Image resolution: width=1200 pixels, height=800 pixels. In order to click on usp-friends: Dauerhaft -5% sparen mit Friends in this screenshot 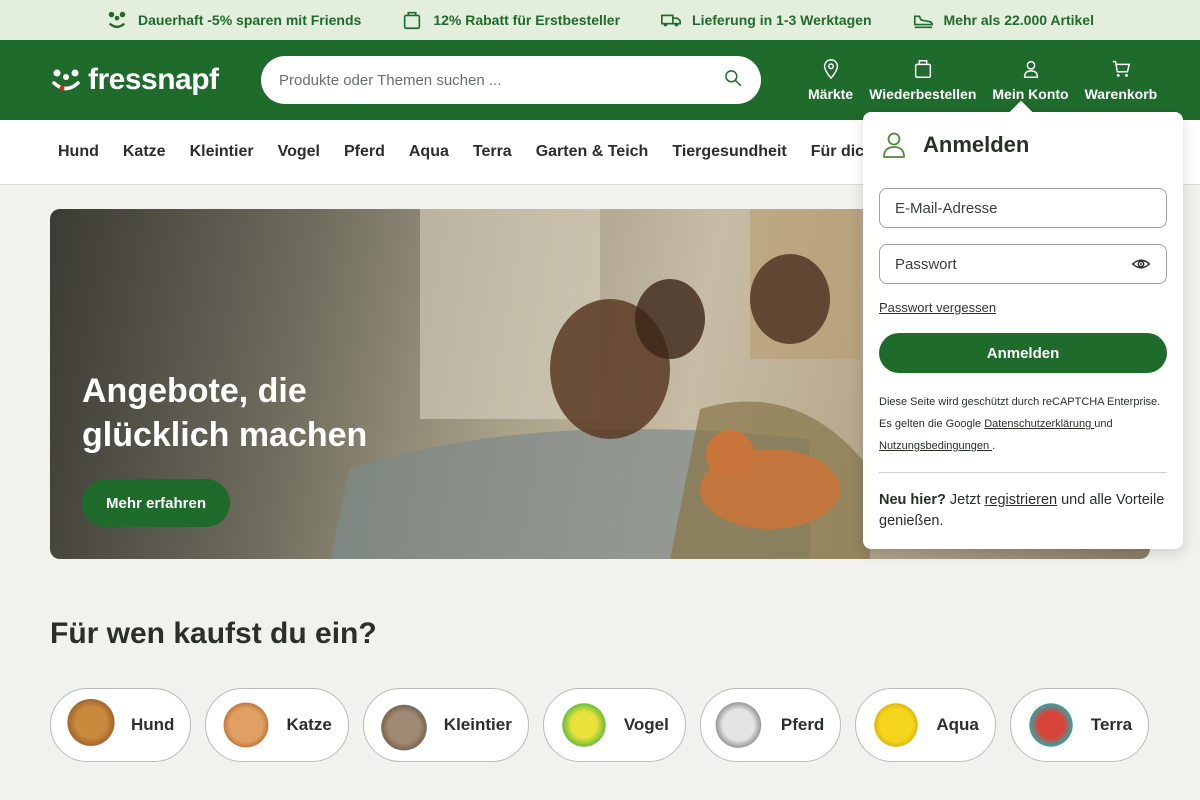, I will do `click(233, 20)`.